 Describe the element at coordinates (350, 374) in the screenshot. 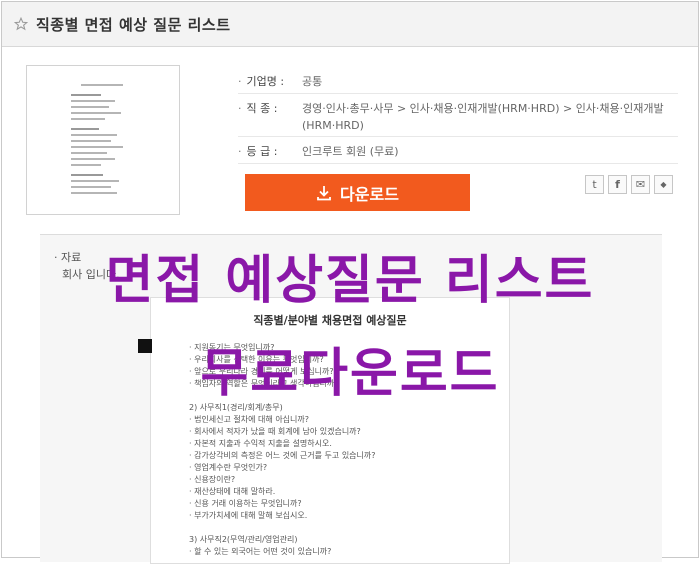

I see `overlay-subheadline: 무료다운로드` at that location.